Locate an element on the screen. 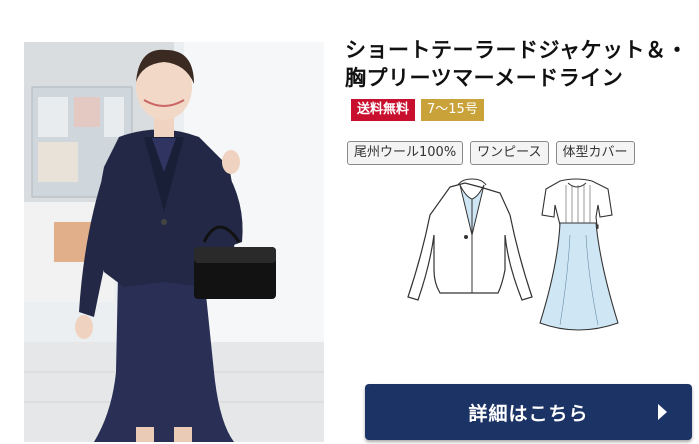 Image resolution: width=699 pixels, height=444 pixels. free-shipping-badge: 送料無料 is located at coordinates (383, 110).